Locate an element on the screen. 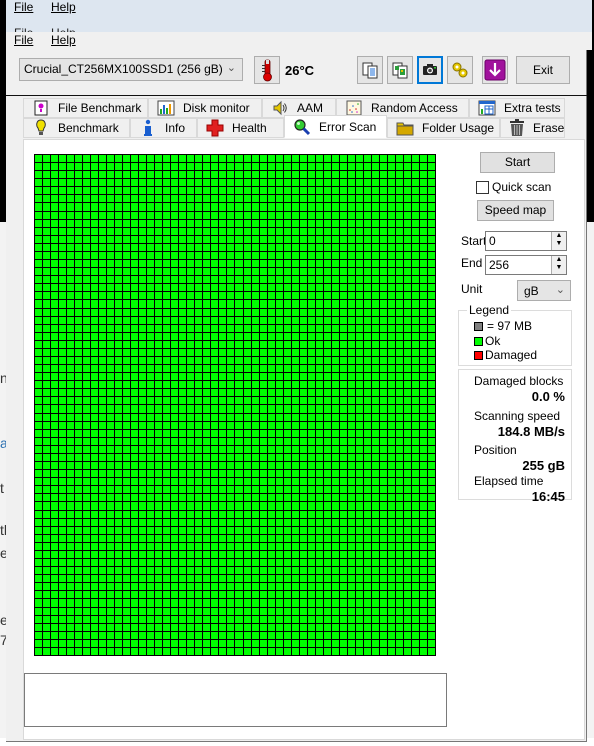 The height and width of the screenshot is (746, 594). temperature-button is located at coordinates (267, 70).